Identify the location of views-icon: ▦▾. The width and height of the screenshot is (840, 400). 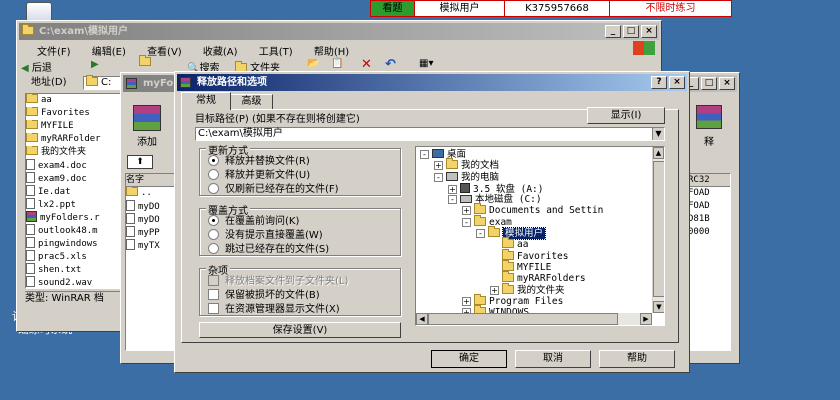
(426, 63).